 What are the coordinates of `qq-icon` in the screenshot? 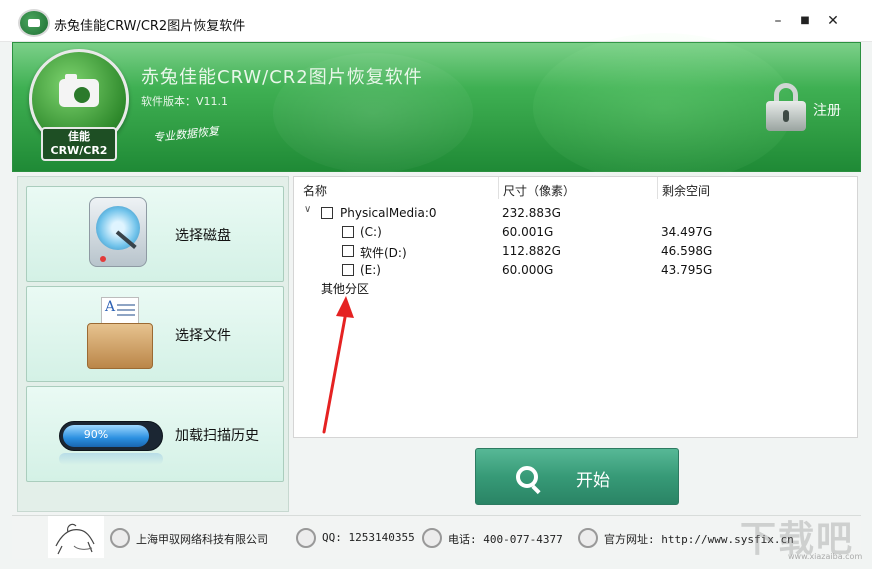 It's located at (306, 538).